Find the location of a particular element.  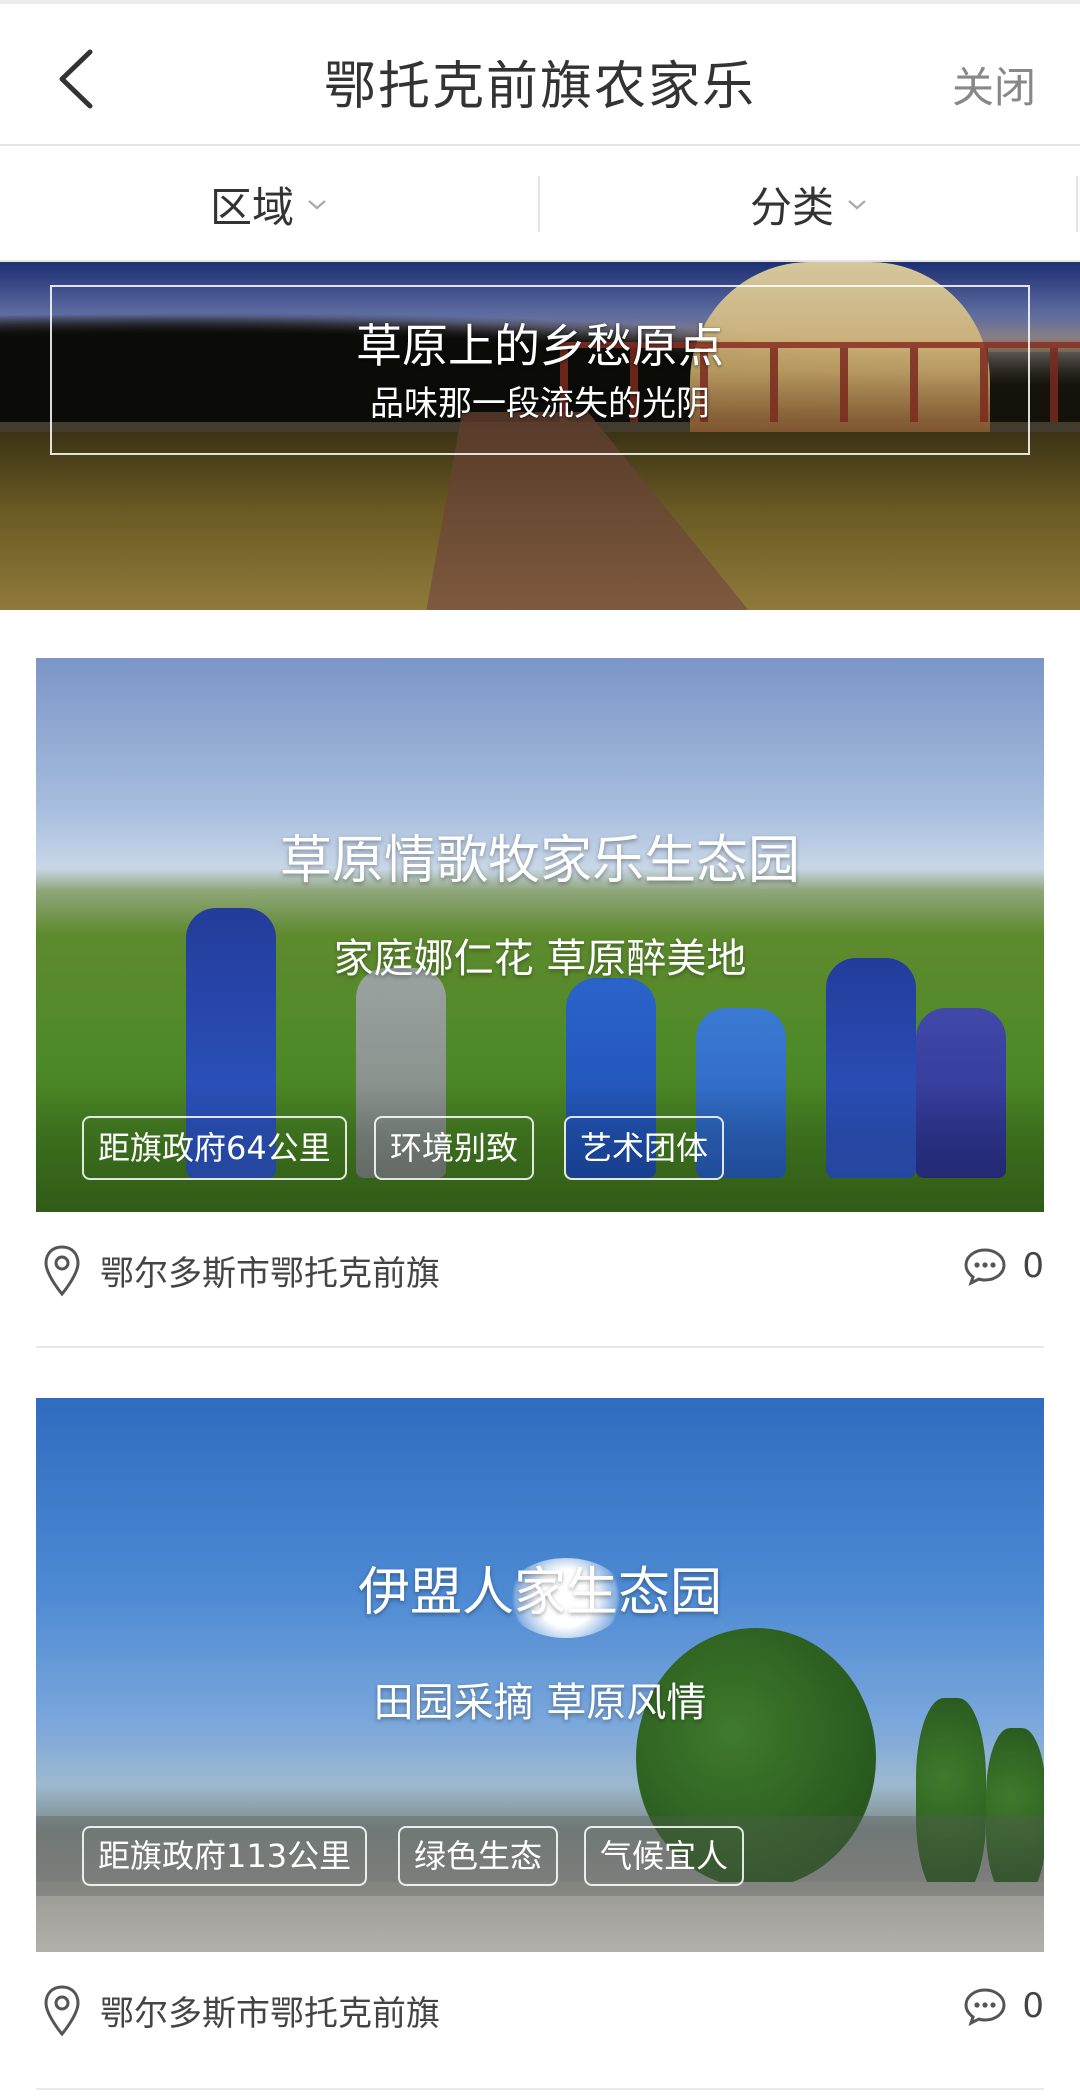

filter-region-dropdown: 区域 is located at coordinates (269, 204).